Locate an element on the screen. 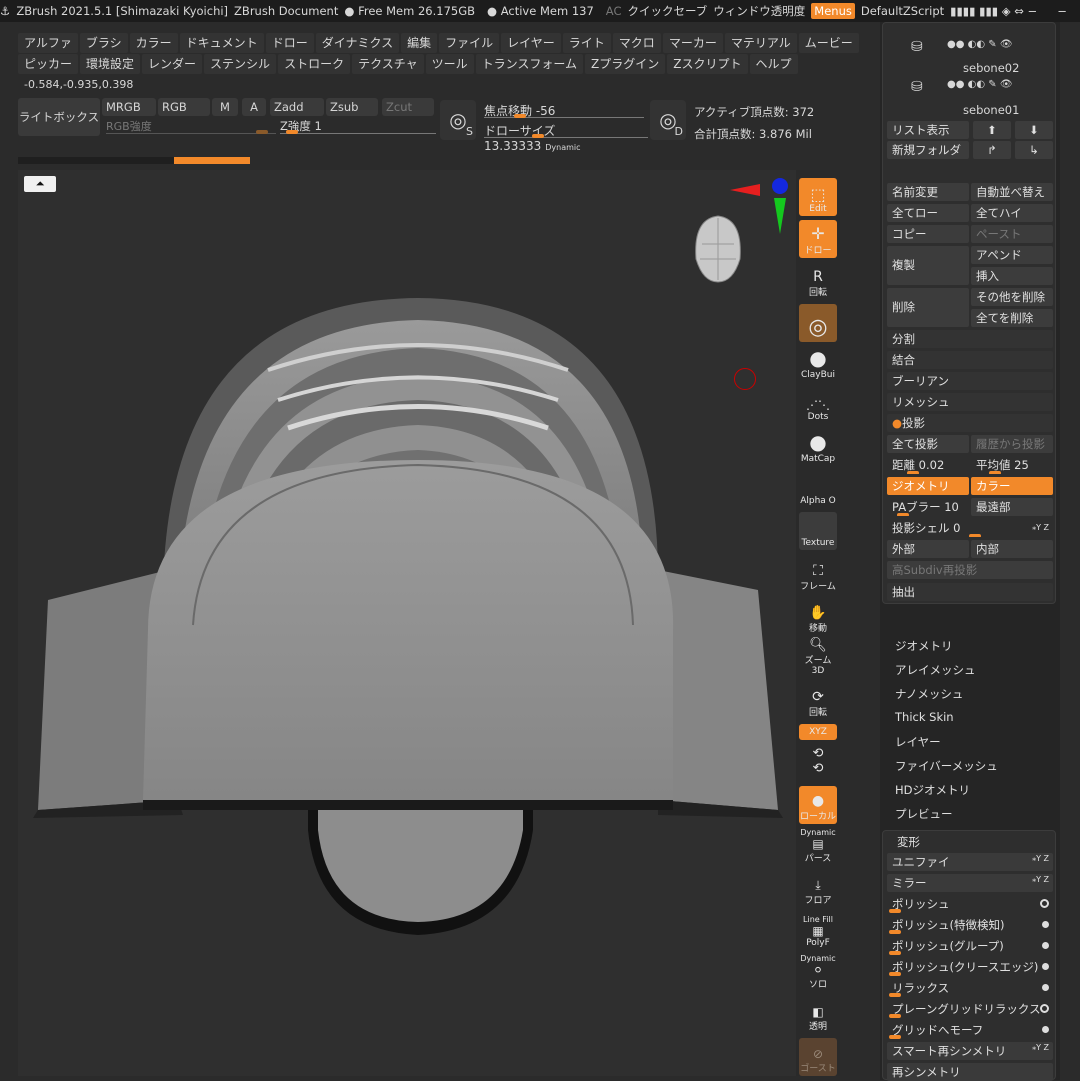 The width and height of the screenshot is (1080, 1081). floor-button: ⤓ フロア is located at coordinates (818, 889).